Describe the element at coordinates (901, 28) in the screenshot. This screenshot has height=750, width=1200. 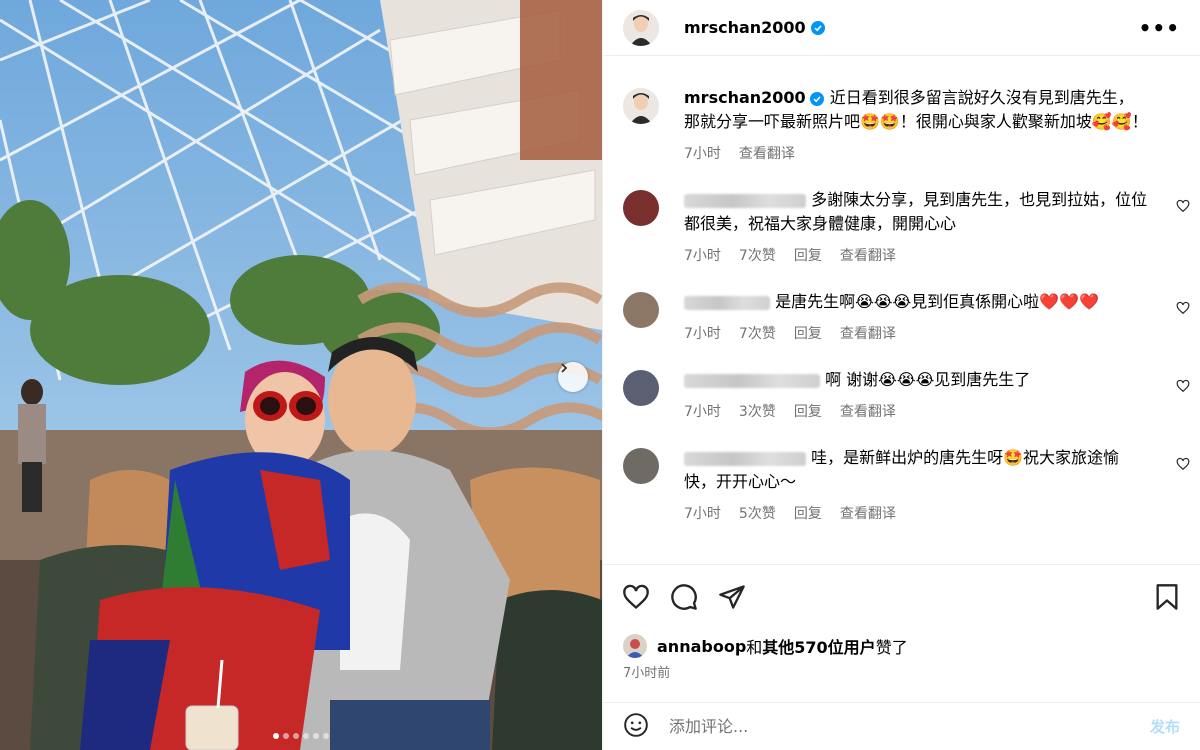
I see `post-header: mrschan2000 •••` at that location.